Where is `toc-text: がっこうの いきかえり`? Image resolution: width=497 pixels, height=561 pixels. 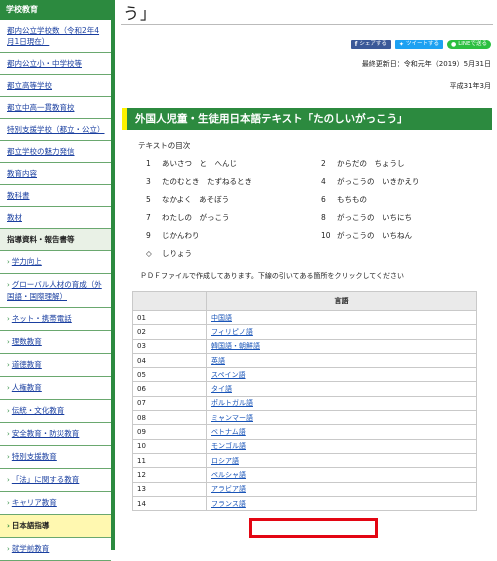 toc-text: がっこうの いきかえり is located at coordinates (378, 181).